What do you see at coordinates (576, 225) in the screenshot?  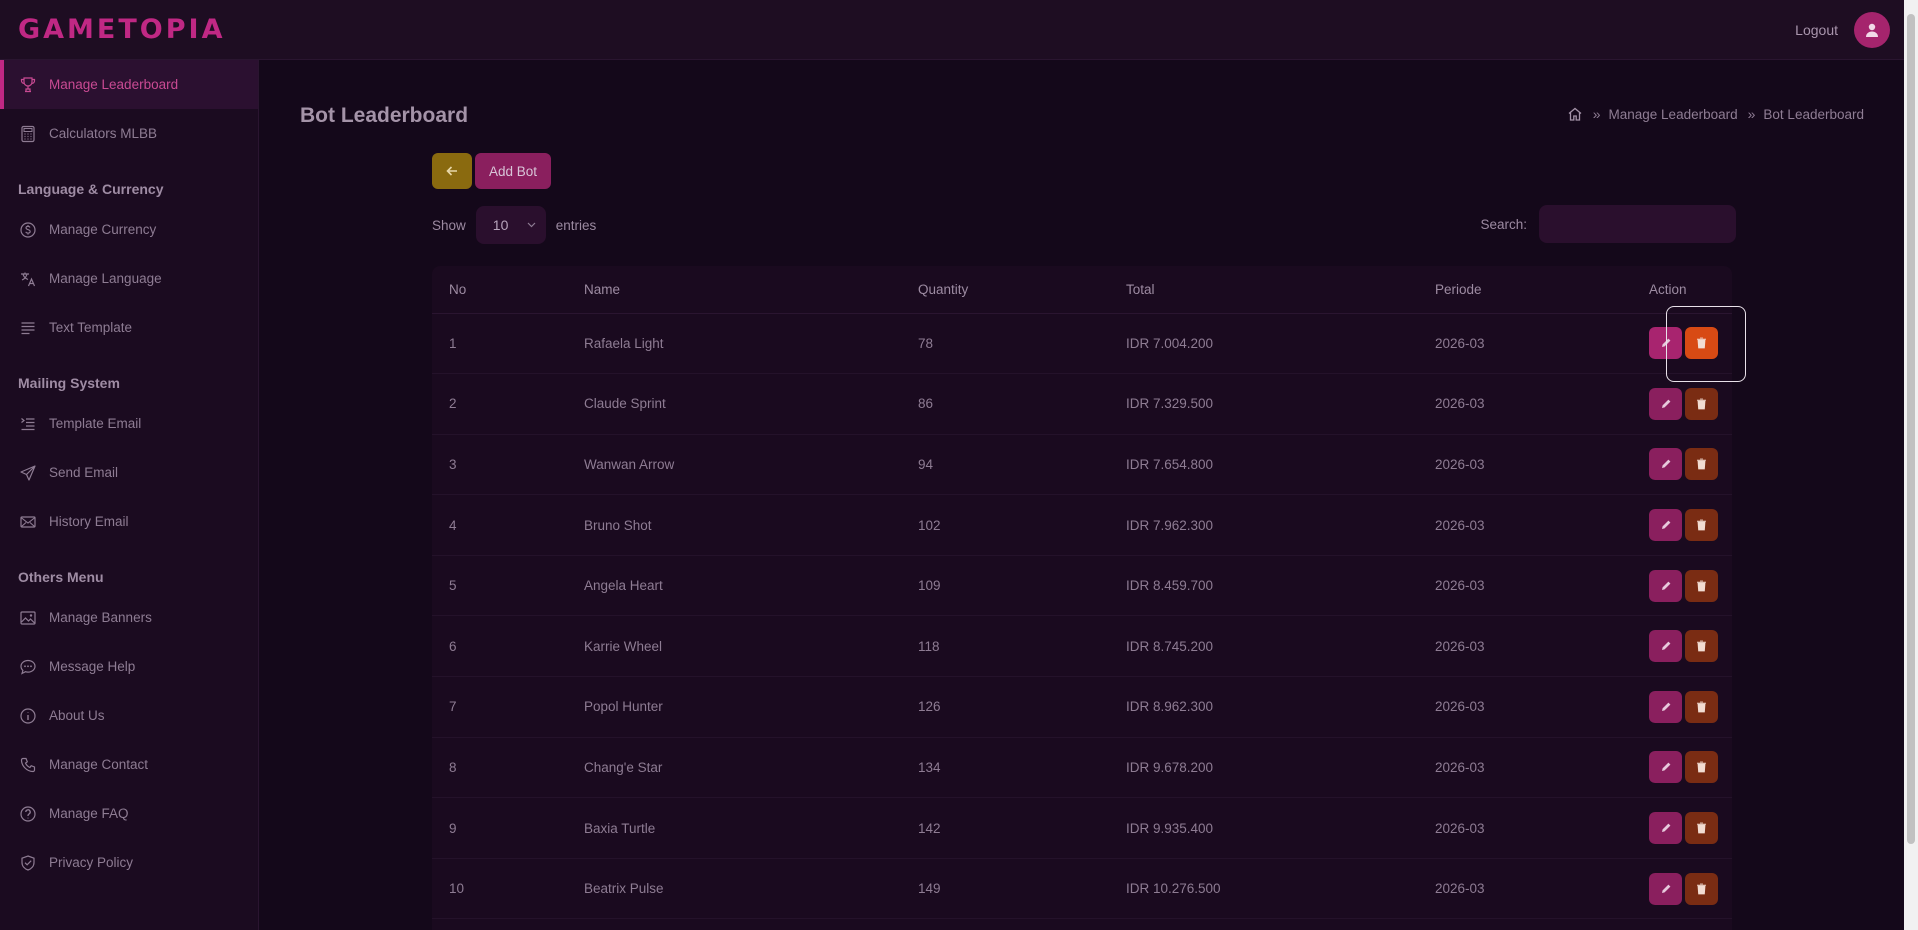 I see `entries-label: entries` at bounding box center [576, 225].